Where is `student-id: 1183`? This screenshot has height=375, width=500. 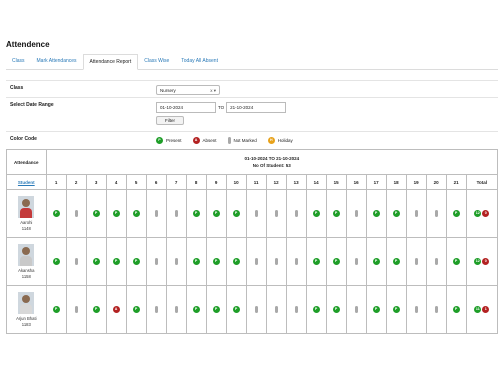
student-id: 1183 is located at coordinates (26, 324).